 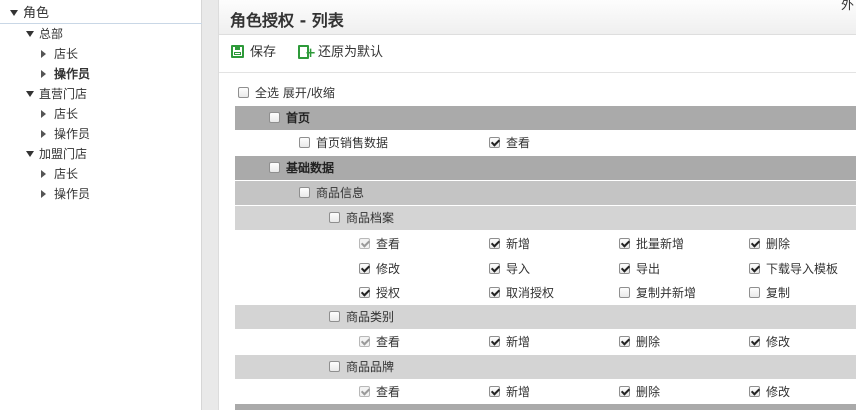 I want to click on brand-perm-row: 查看 新增 删除 修改, so click(x=545, y=392).